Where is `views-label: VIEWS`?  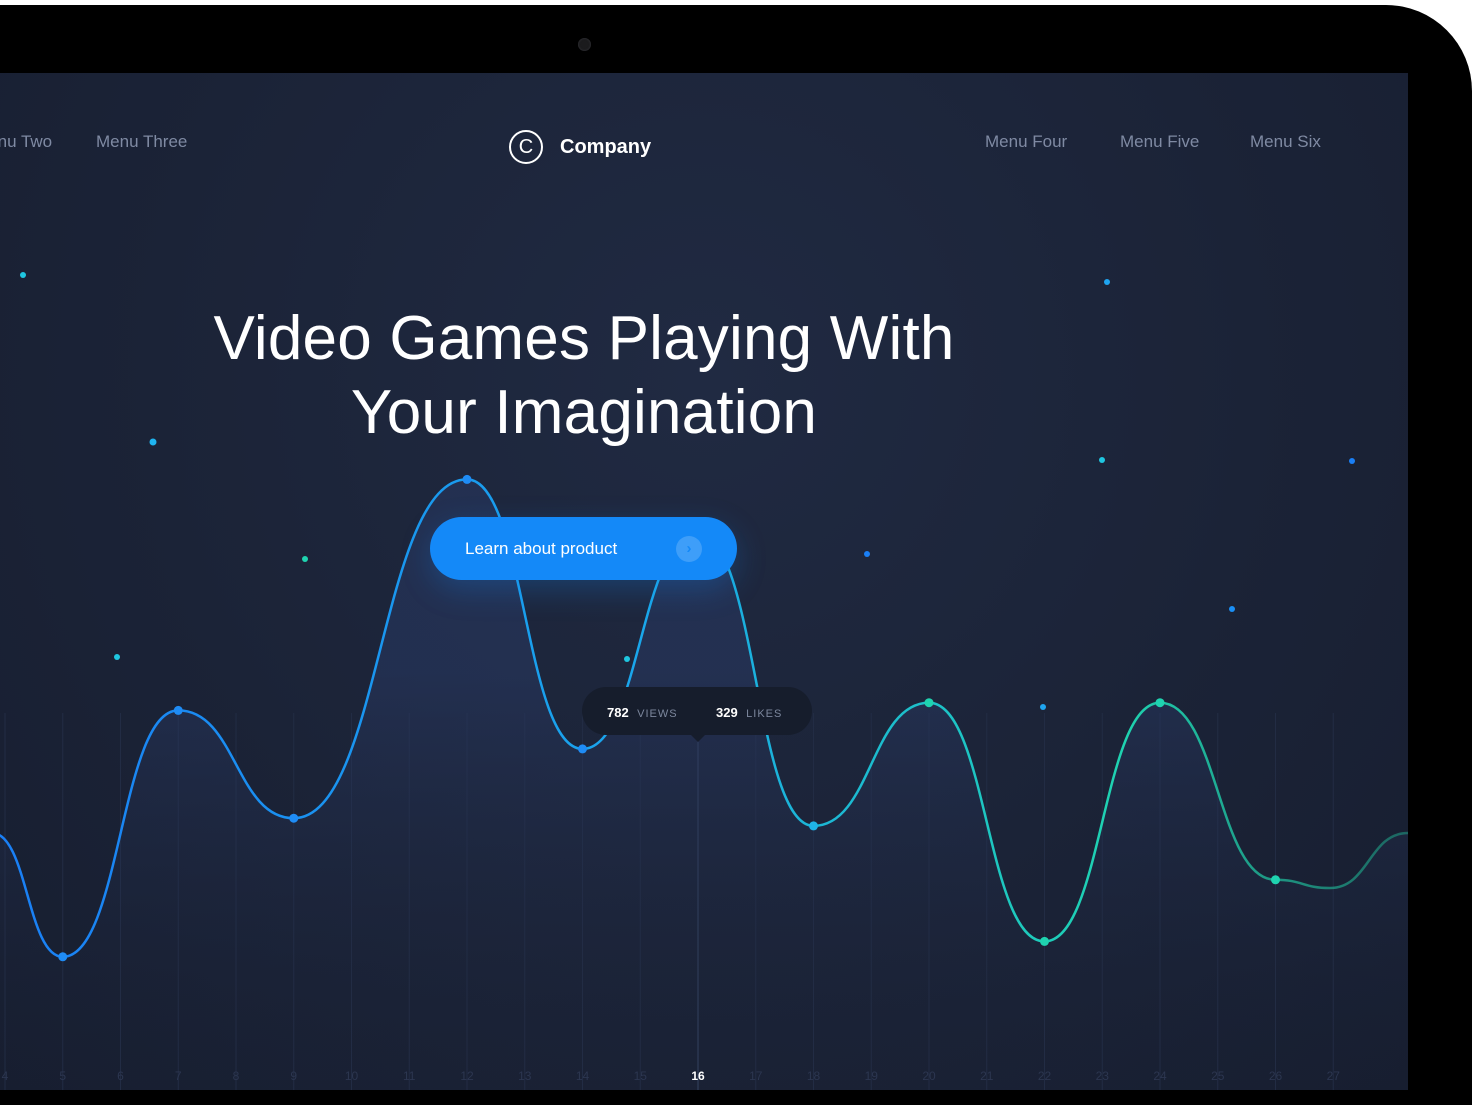 views-label: VIEWS is located at coordinates (657, 714).